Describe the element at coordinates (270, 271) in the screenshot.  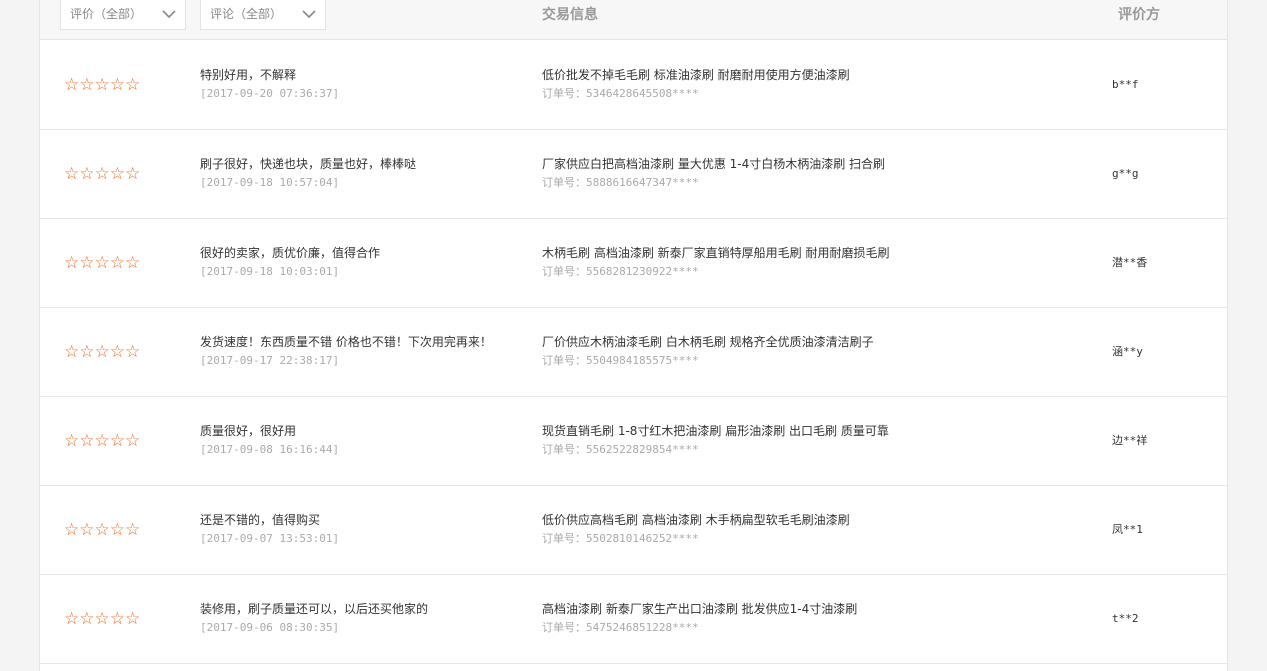
I see `review-date: [2017-09-18 10:03:01]` at that location.